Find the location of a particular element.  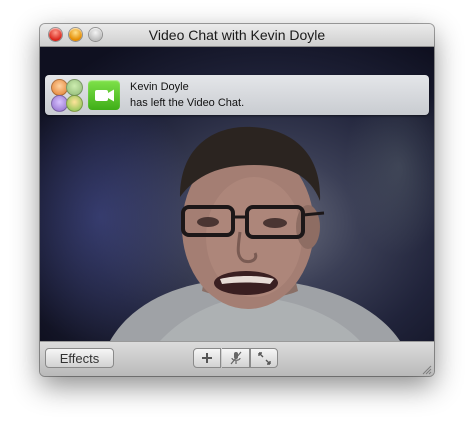

fullscreen-icon is located at coordinates (264, 358).